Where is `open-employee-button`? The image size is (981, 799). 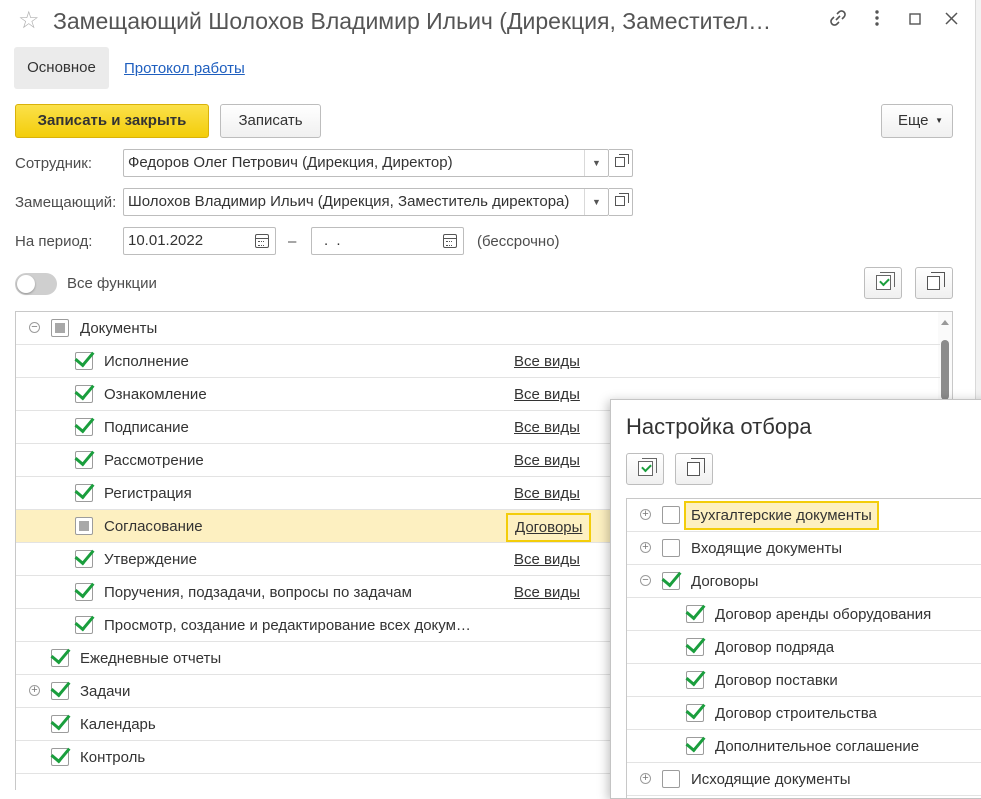 open-employee-button is located at coordinates (621, 163).